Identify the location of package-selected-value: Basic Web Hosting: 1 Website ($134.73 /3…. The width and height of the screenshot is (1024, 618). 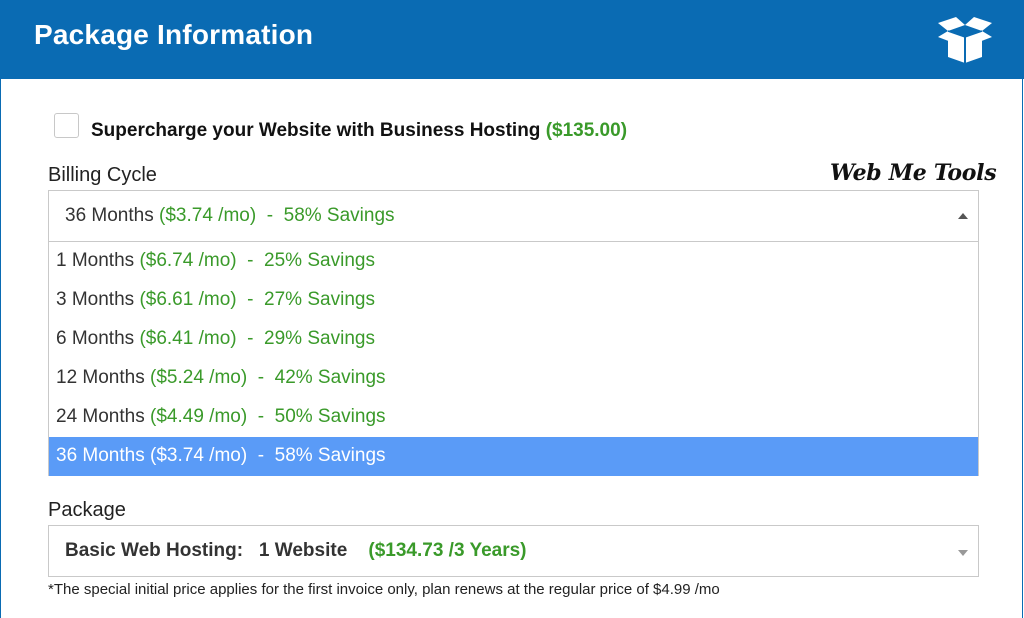
(296, 550).